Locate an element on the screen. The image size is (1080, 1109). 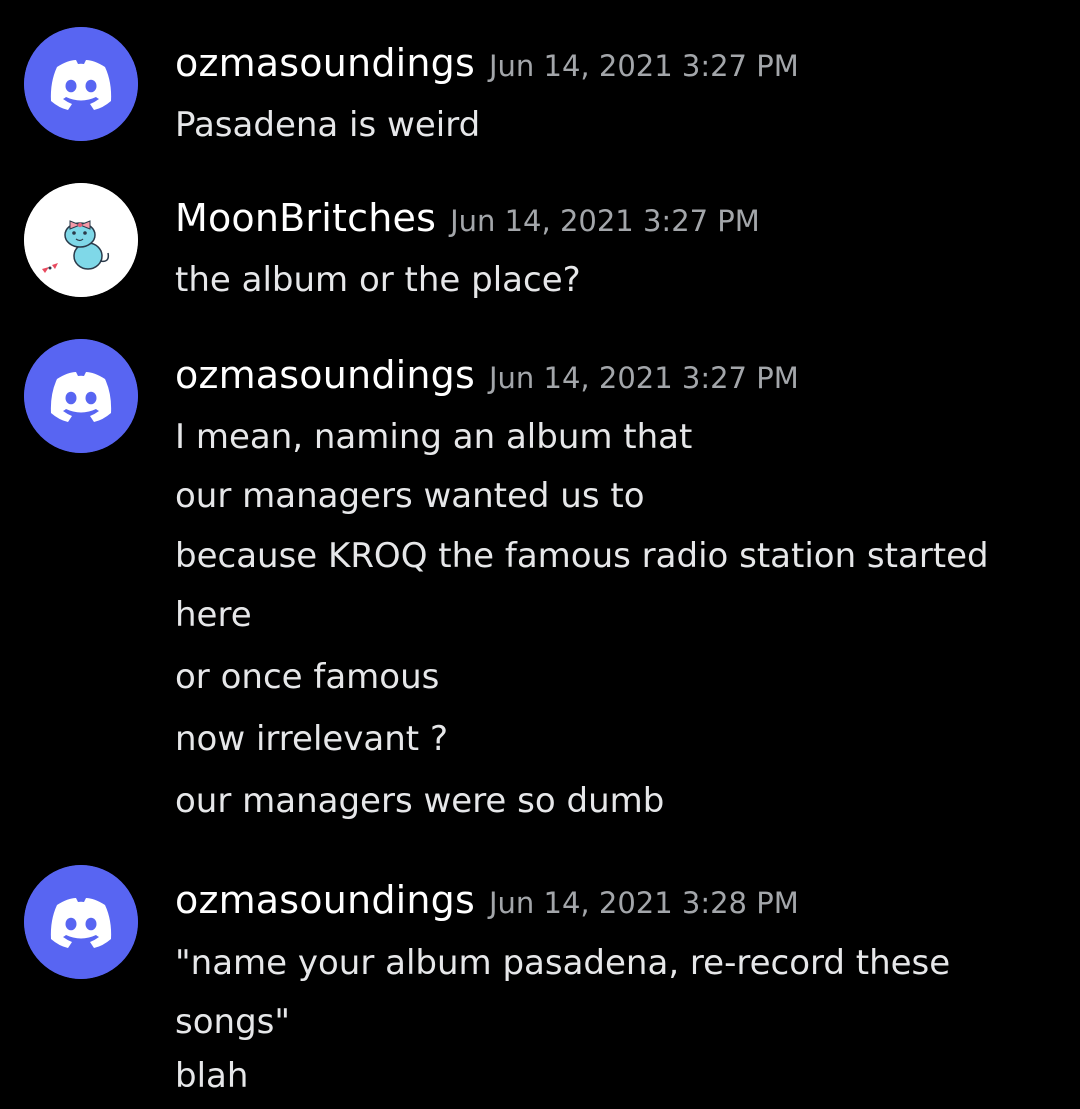
message-text: here is located at coordinates (213, 615).